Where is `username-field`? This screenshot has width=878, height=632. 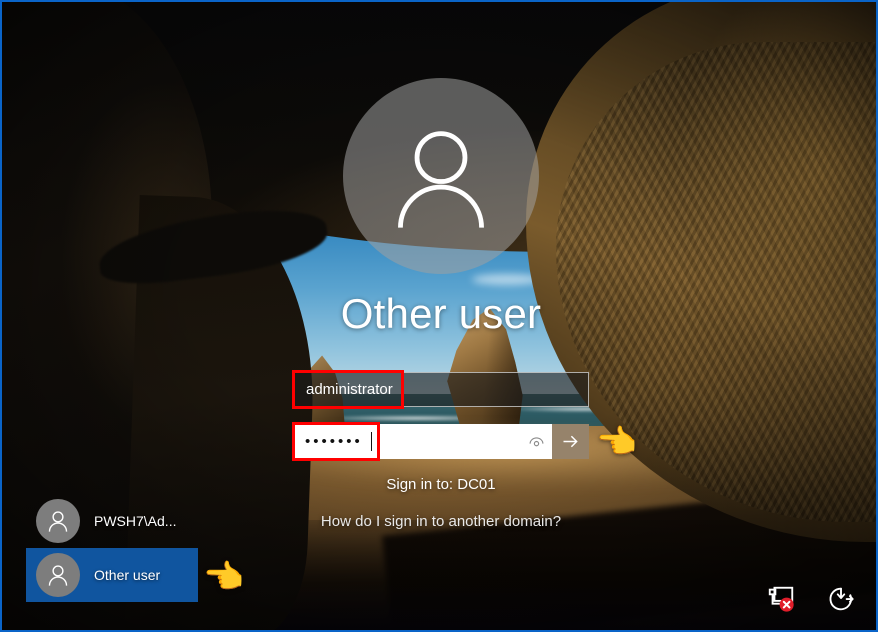 username-field is located at coordinates (441, 389).